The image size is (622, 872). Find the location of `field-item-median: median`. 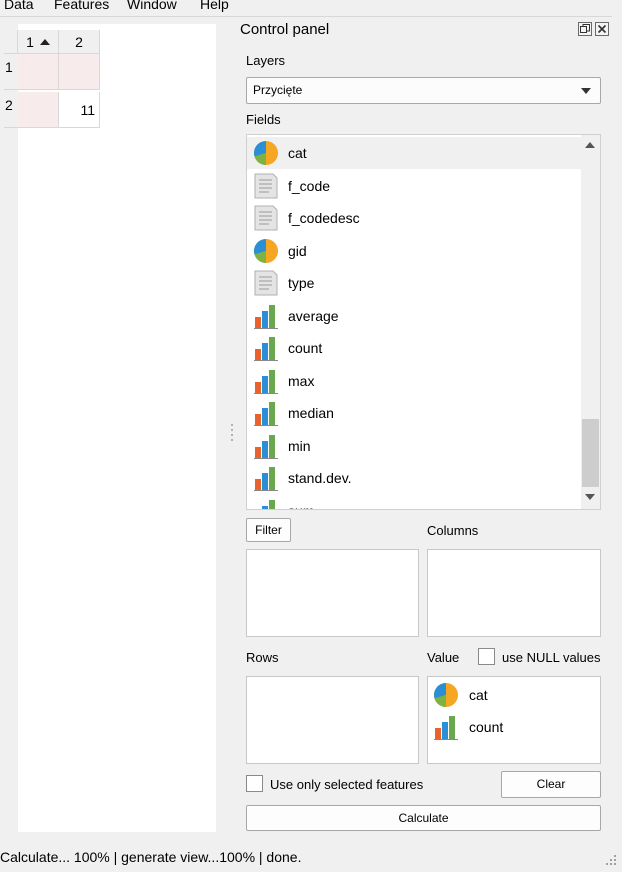

field-item-median: median is located at coordinates (414, 413).